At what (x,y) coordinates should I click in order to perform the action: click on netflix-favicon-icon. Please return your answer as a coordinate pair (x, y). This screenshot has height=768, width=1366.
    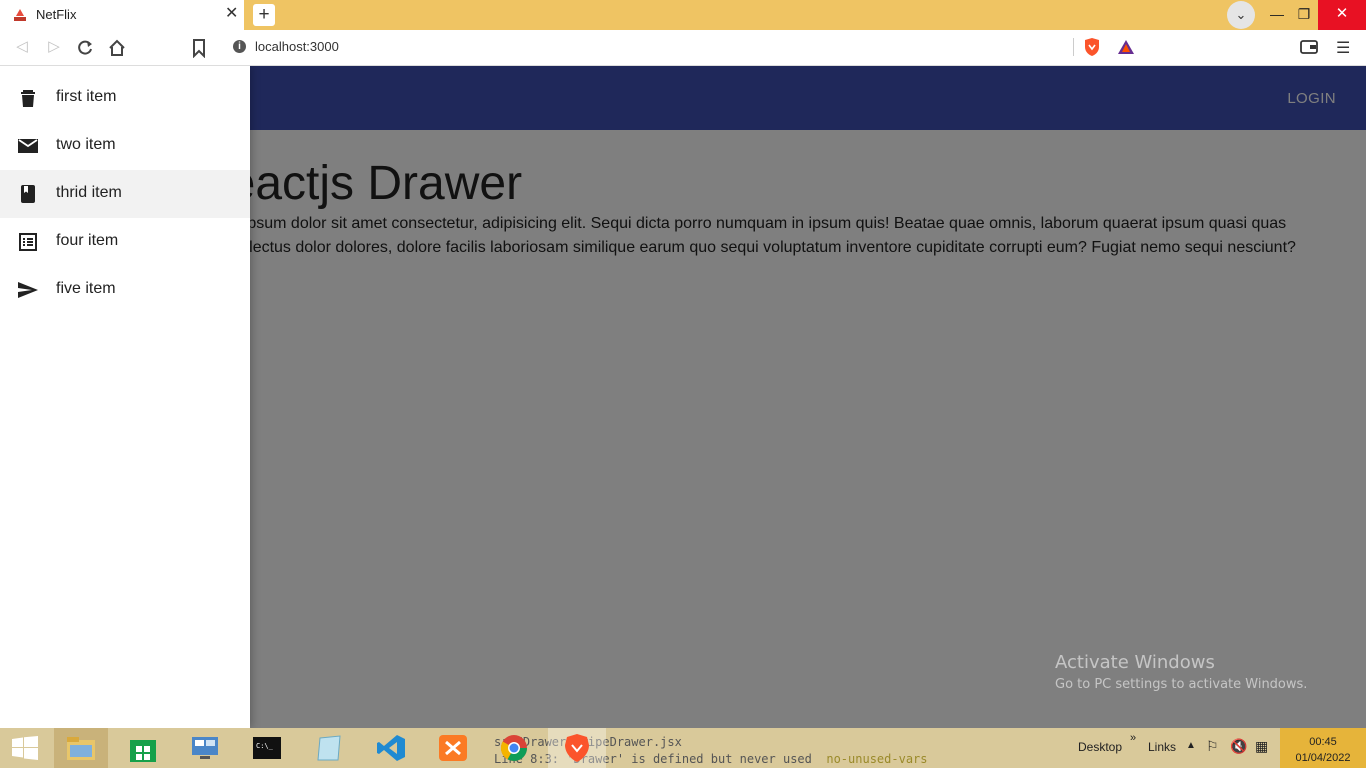
    Looking at the image, I should click on (20, 15).